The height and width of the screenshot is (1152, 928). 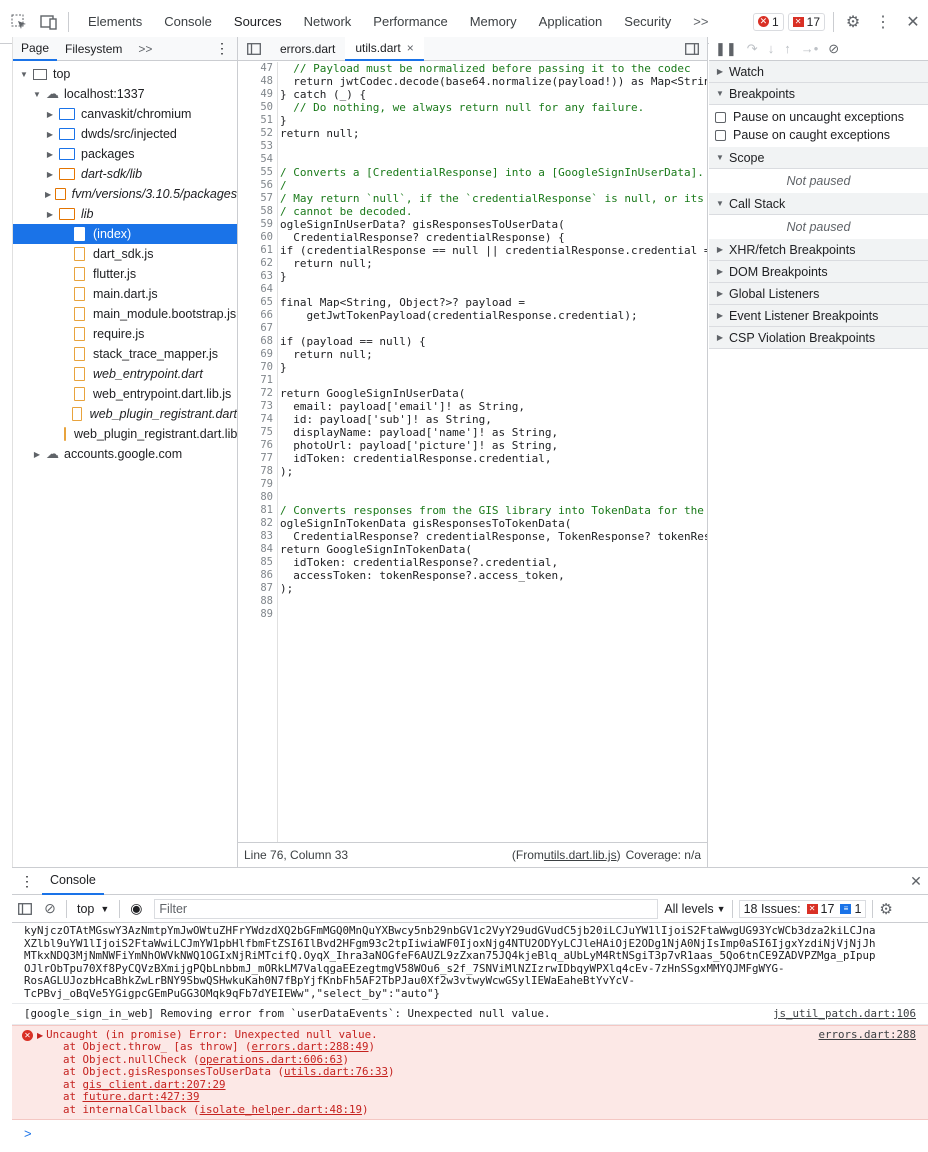 What do you see at coordinates (310, 1046) in the screenshot?
I see `stack-frame-link: errors.dart:288:49` at bounding box center [310, 1046].